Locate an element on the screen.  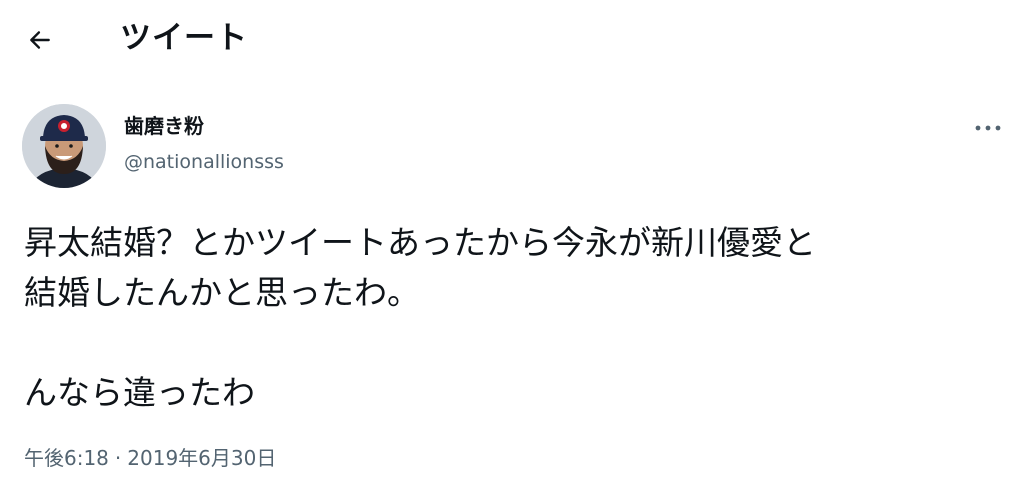
more-options-button is located at coordinates (988, 128).